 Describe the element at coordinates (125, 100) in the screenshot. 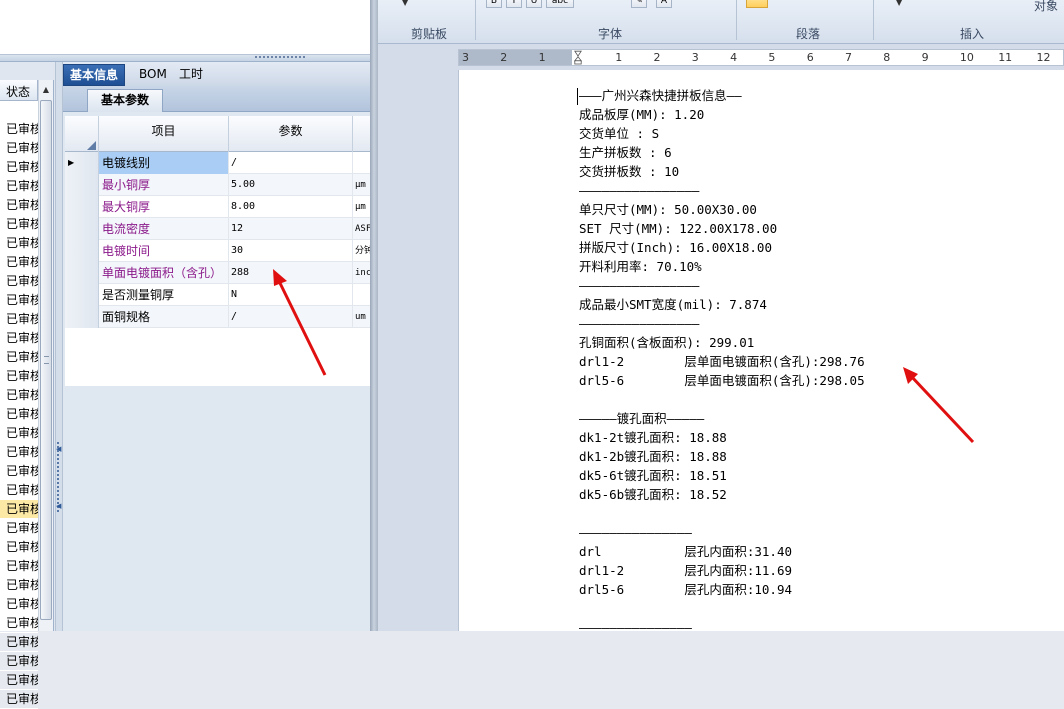

I see `tab-basic-params: 基本参数` at that location.